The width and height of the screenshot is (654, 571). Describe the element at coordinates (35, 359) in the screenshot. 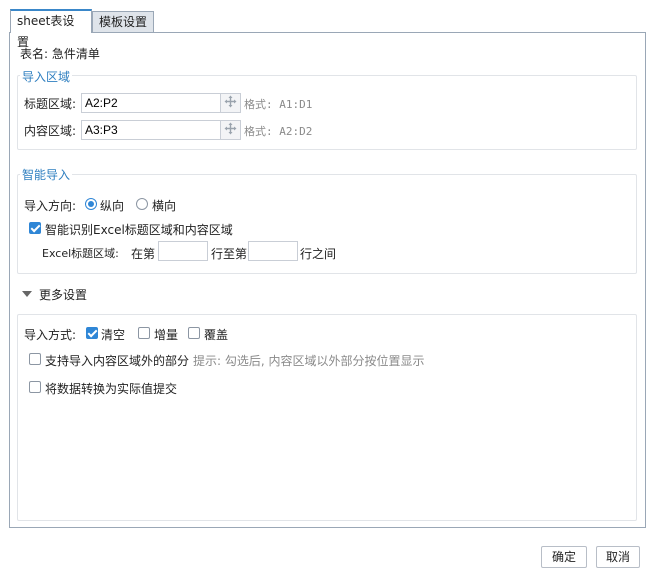

I see `outside-area-checkbox` at that location.